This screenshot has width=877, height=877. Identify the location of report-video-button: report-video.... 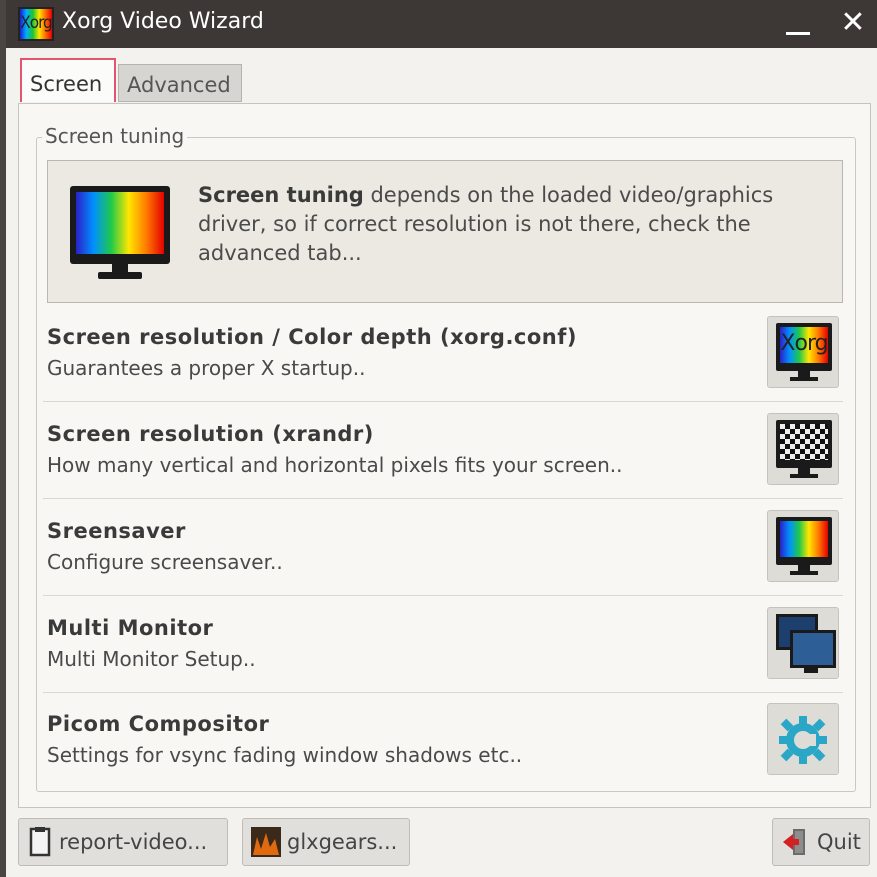
(123, 842).